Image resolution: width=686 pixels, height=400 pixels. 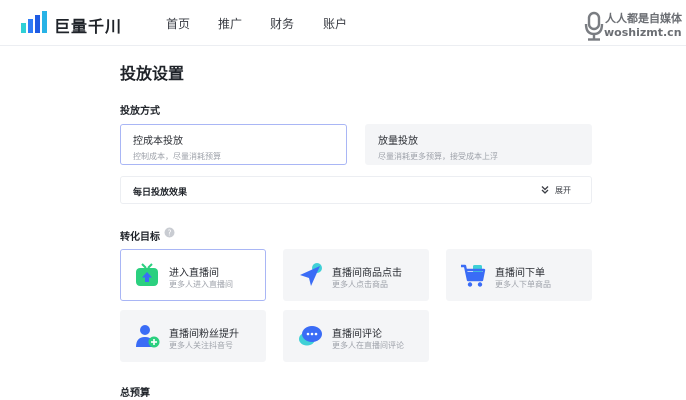 I want to click on goal-option-desc: 更多人关注抖音号, so click(x=201, y=345).